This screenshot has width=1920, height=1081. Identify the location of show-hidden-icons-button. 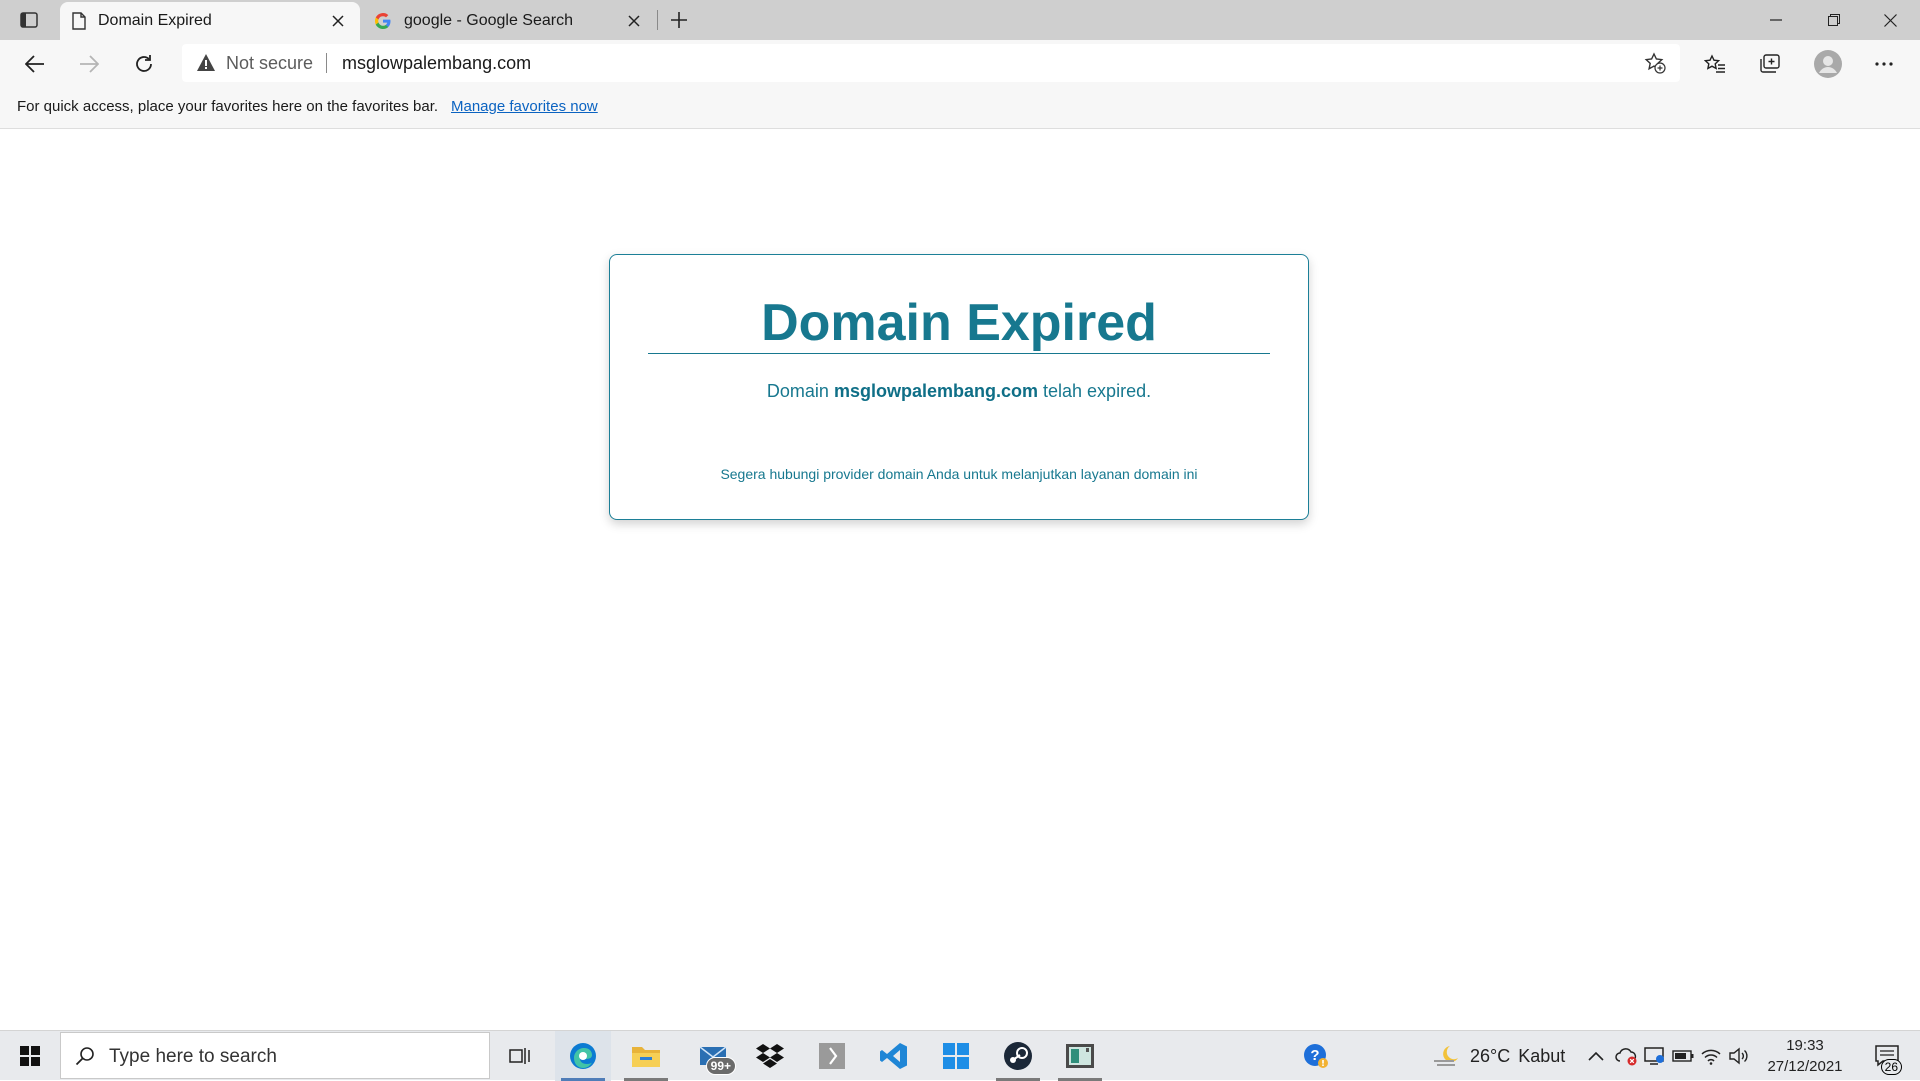
(1596, 1056).